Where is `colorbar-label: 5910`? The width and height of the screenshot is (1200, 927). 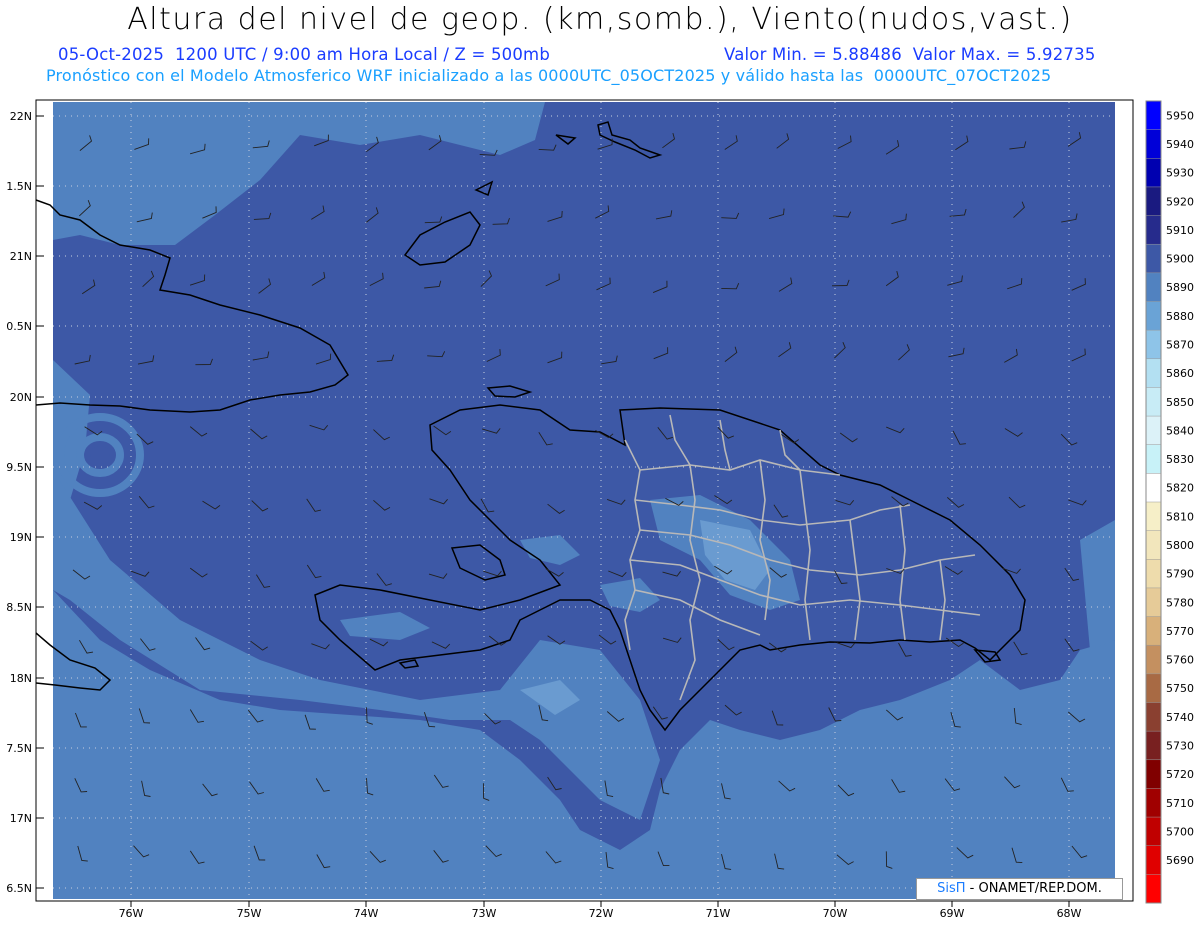
colorbar-label: 5910 is located at coordinates (1180, 230).